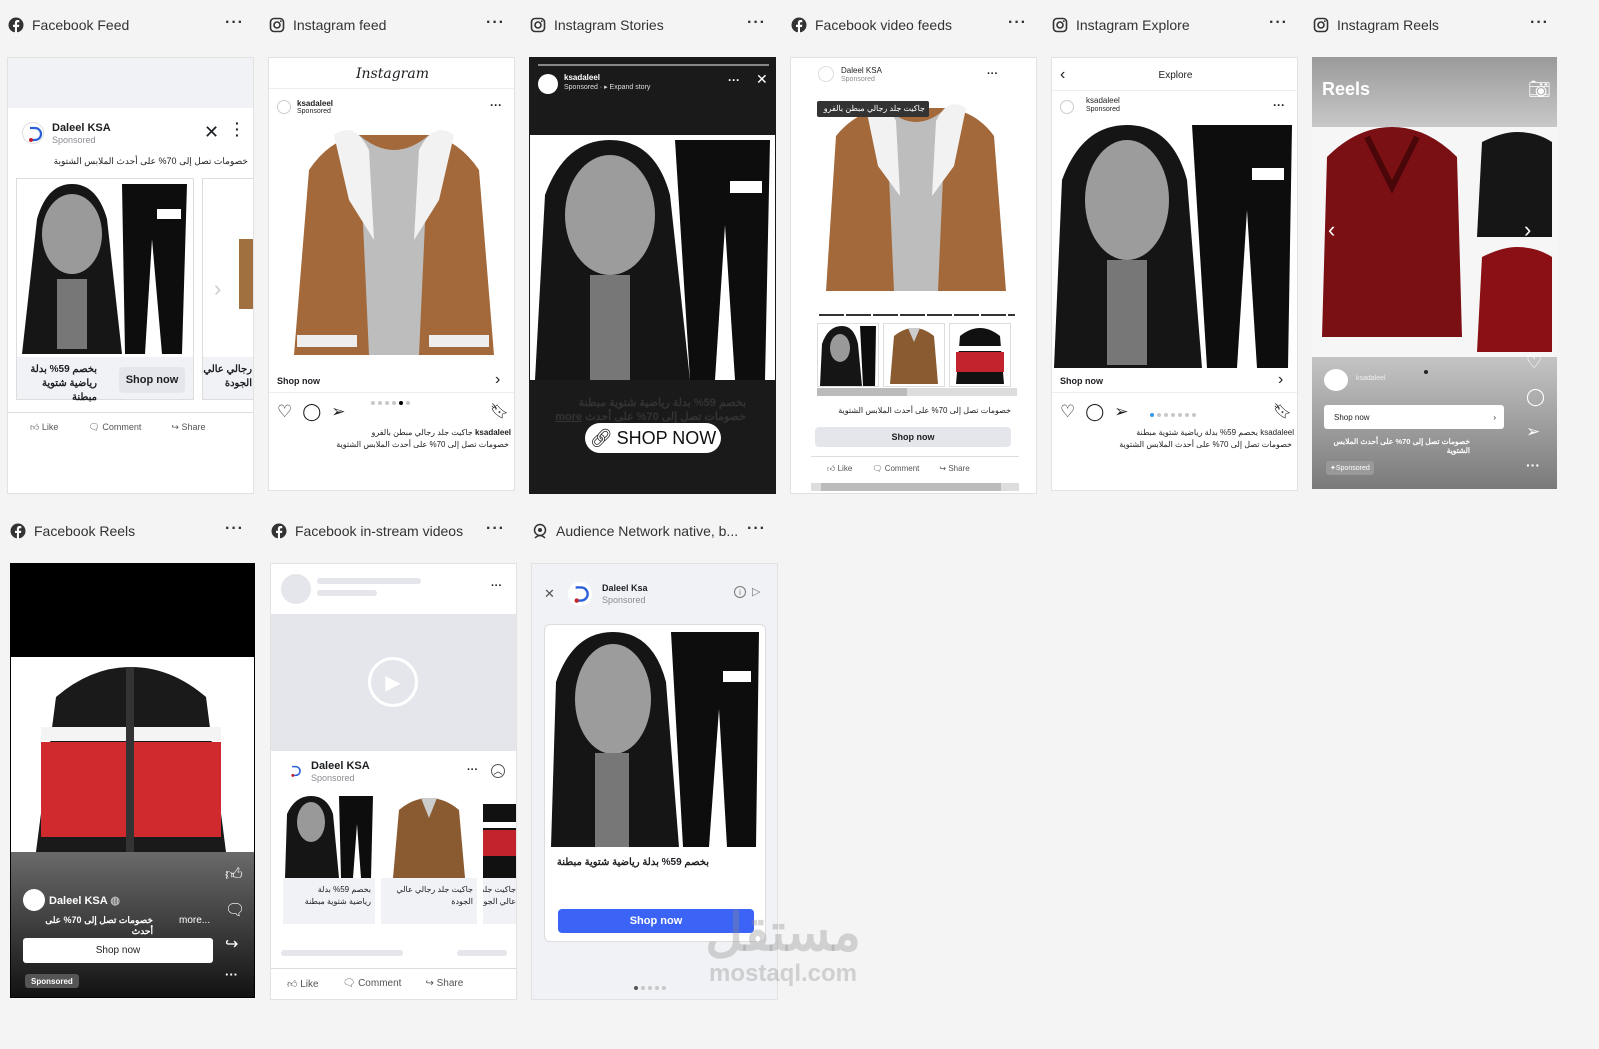  Describe the element at coordinates (498, 771) in the screenshot. I see `collapse-icon: ︿` at that location.